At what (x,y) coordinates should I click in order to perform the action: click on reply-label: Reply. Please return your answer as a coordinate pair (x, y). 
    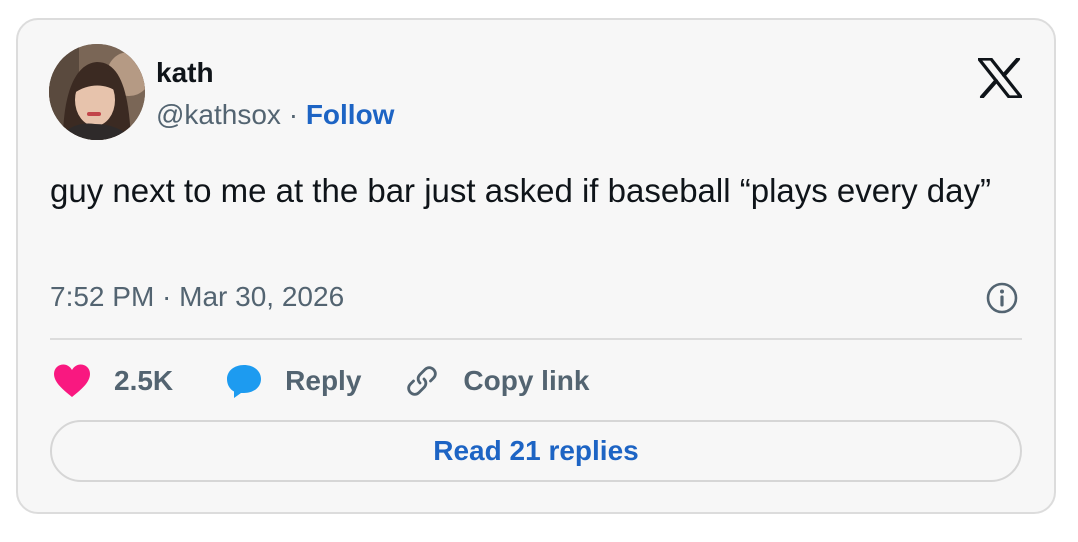
    Looking at the image, I should click on (323, 380).